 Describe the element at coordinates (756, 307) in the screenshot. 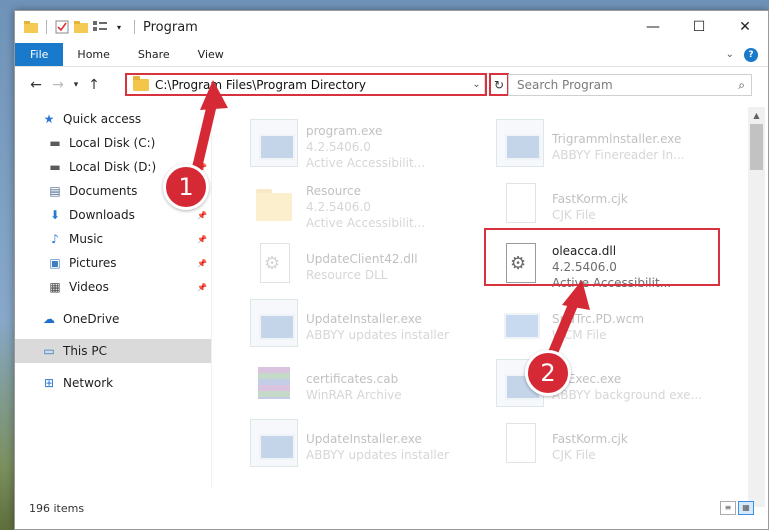

I see `vertical-scrollbar: ▲` at that location.